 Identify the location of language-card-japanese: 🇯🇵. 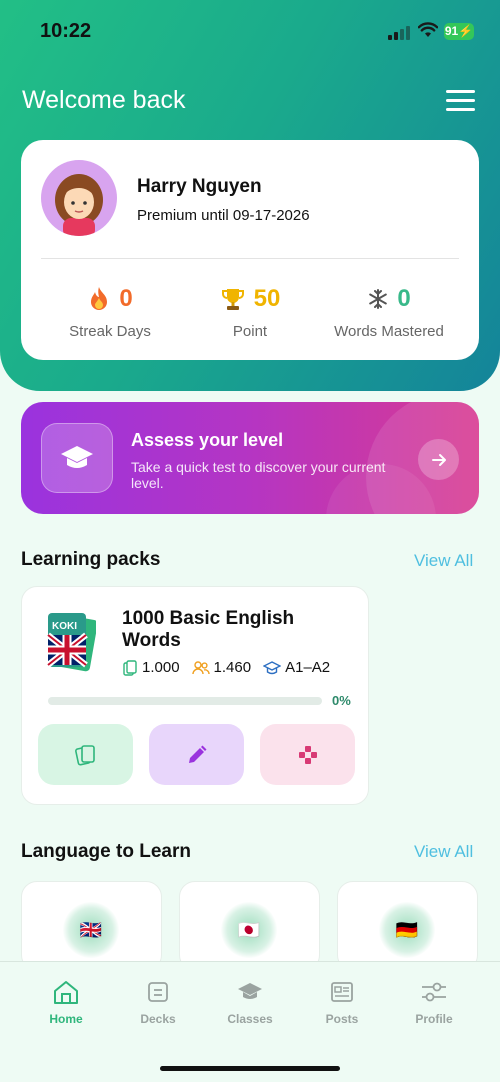
(249, 926).